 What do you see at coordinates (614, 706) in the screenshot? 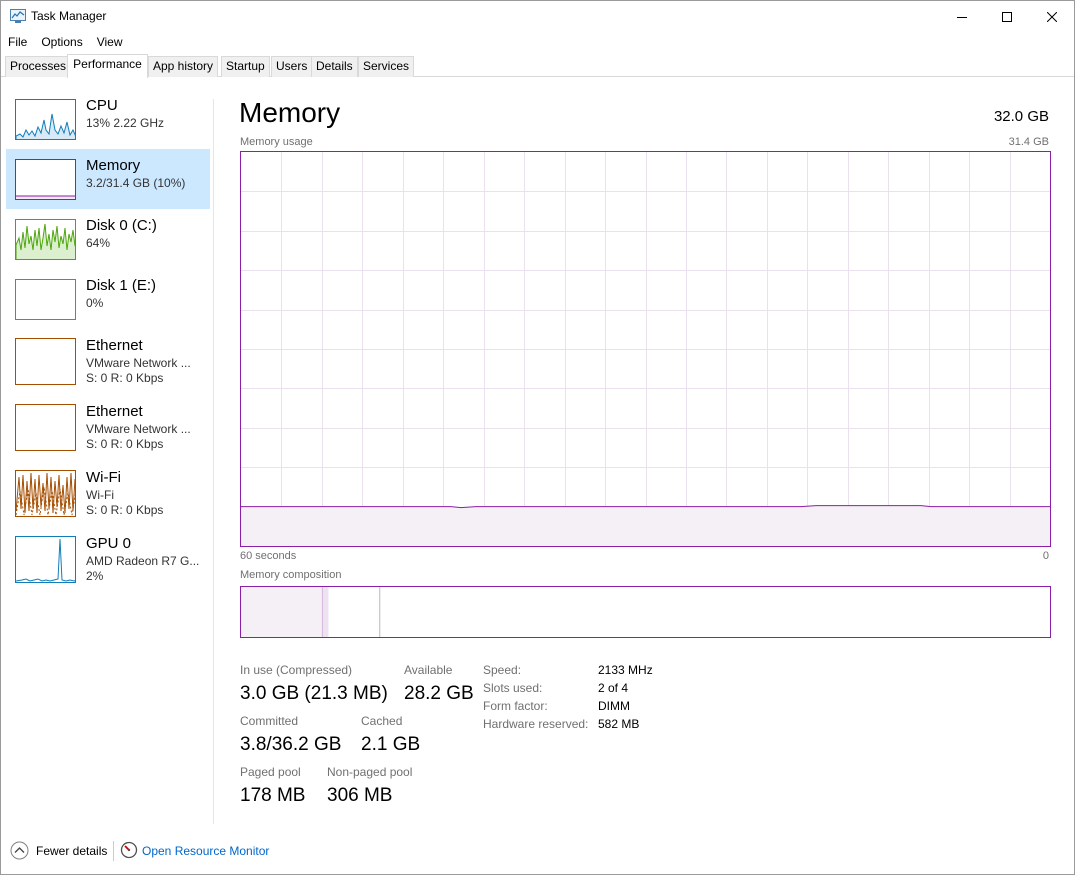
I see `form-factor-value: DIMM` at bounding box center [614, 706].